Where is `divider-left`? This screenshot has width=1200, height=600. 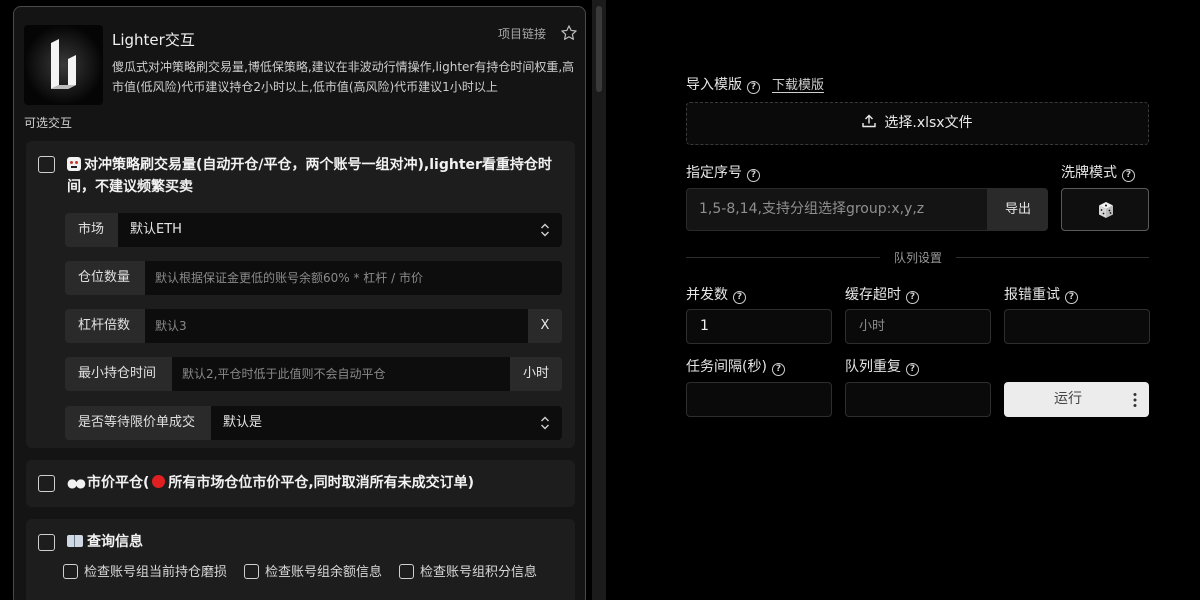
divider-left is located at coordinates (783, 257).